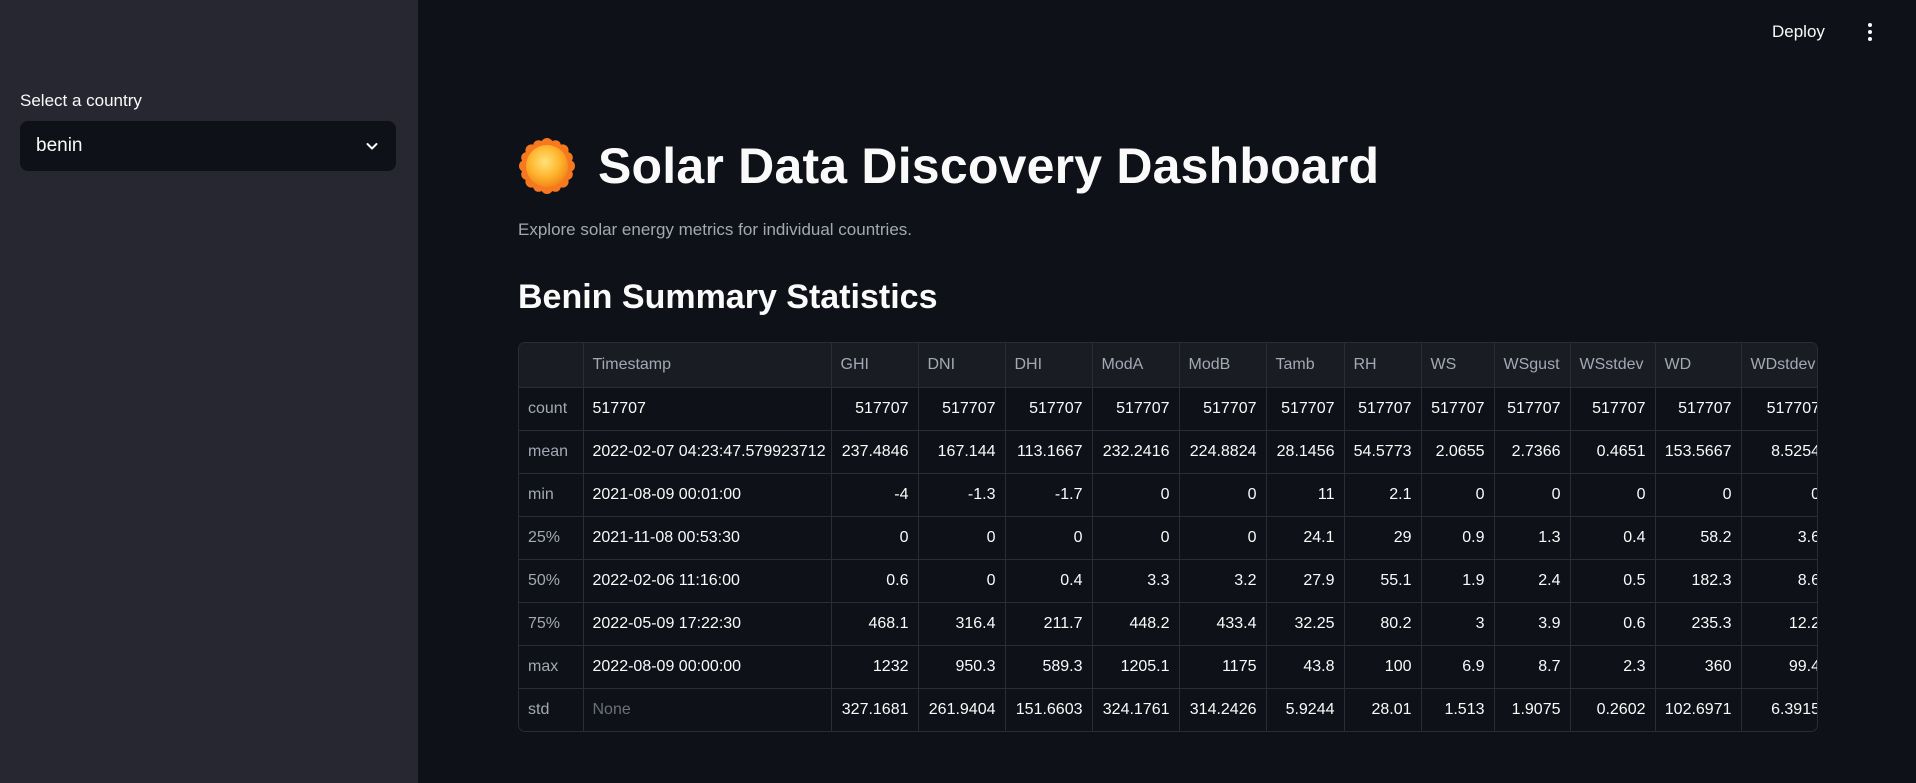 Image resolution: width=1916 pixels, height=783 pixels. I want to click on table-cell: 43.8, so click(1305, 667).